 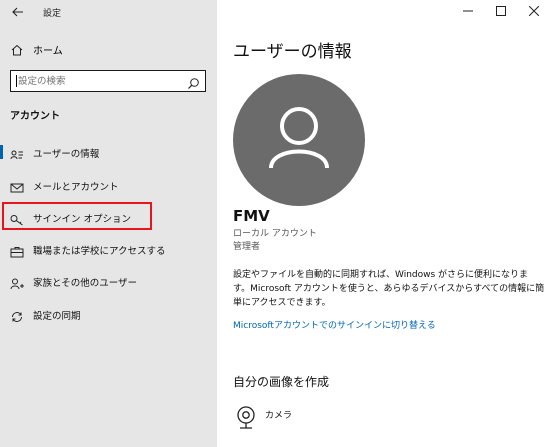 What do you see at coordinates (251, 216) in the screenshot?
I see `user-name: FMV` at bounding box center [251, 216].